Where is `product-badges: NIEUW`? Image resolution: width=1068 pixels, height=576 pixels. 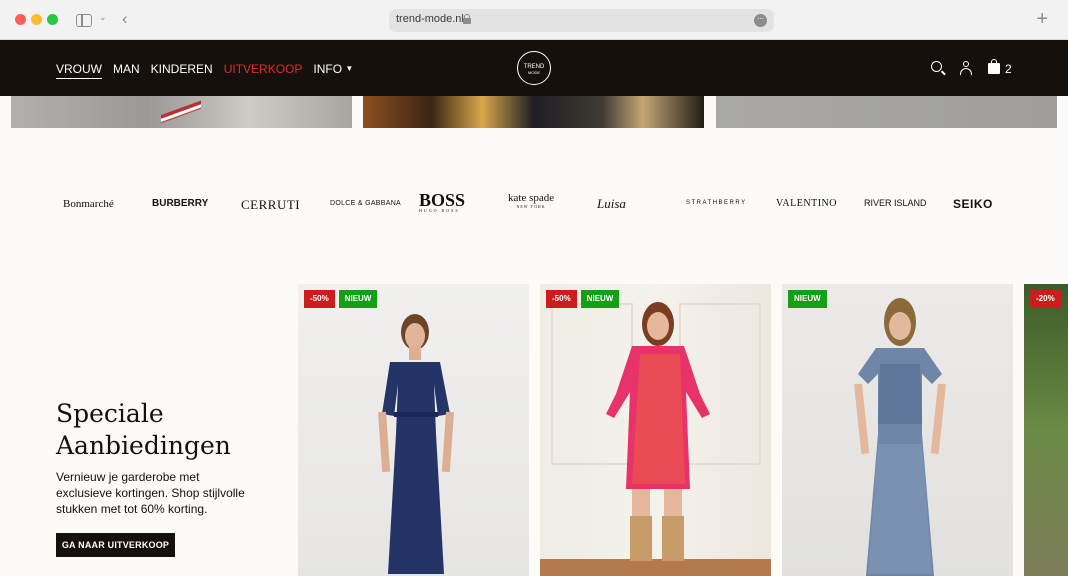
product-badges: NIEUW is located at coordinates (807, 299).